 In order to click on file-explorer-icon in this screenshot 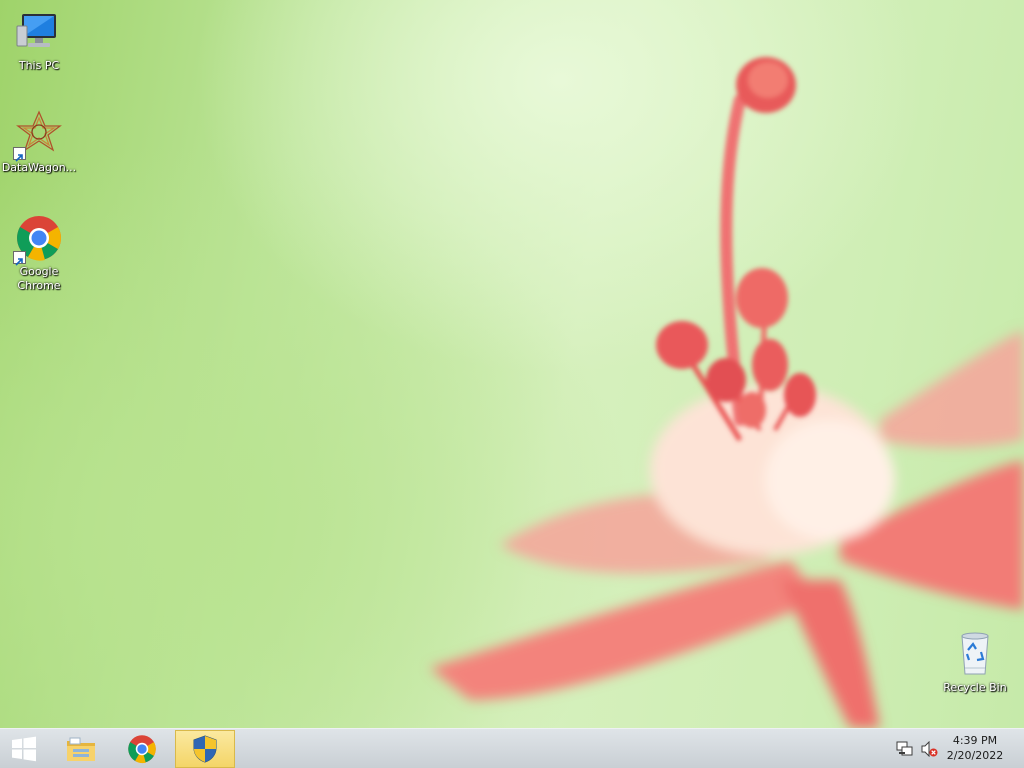, I will do `click(81, 749)`.